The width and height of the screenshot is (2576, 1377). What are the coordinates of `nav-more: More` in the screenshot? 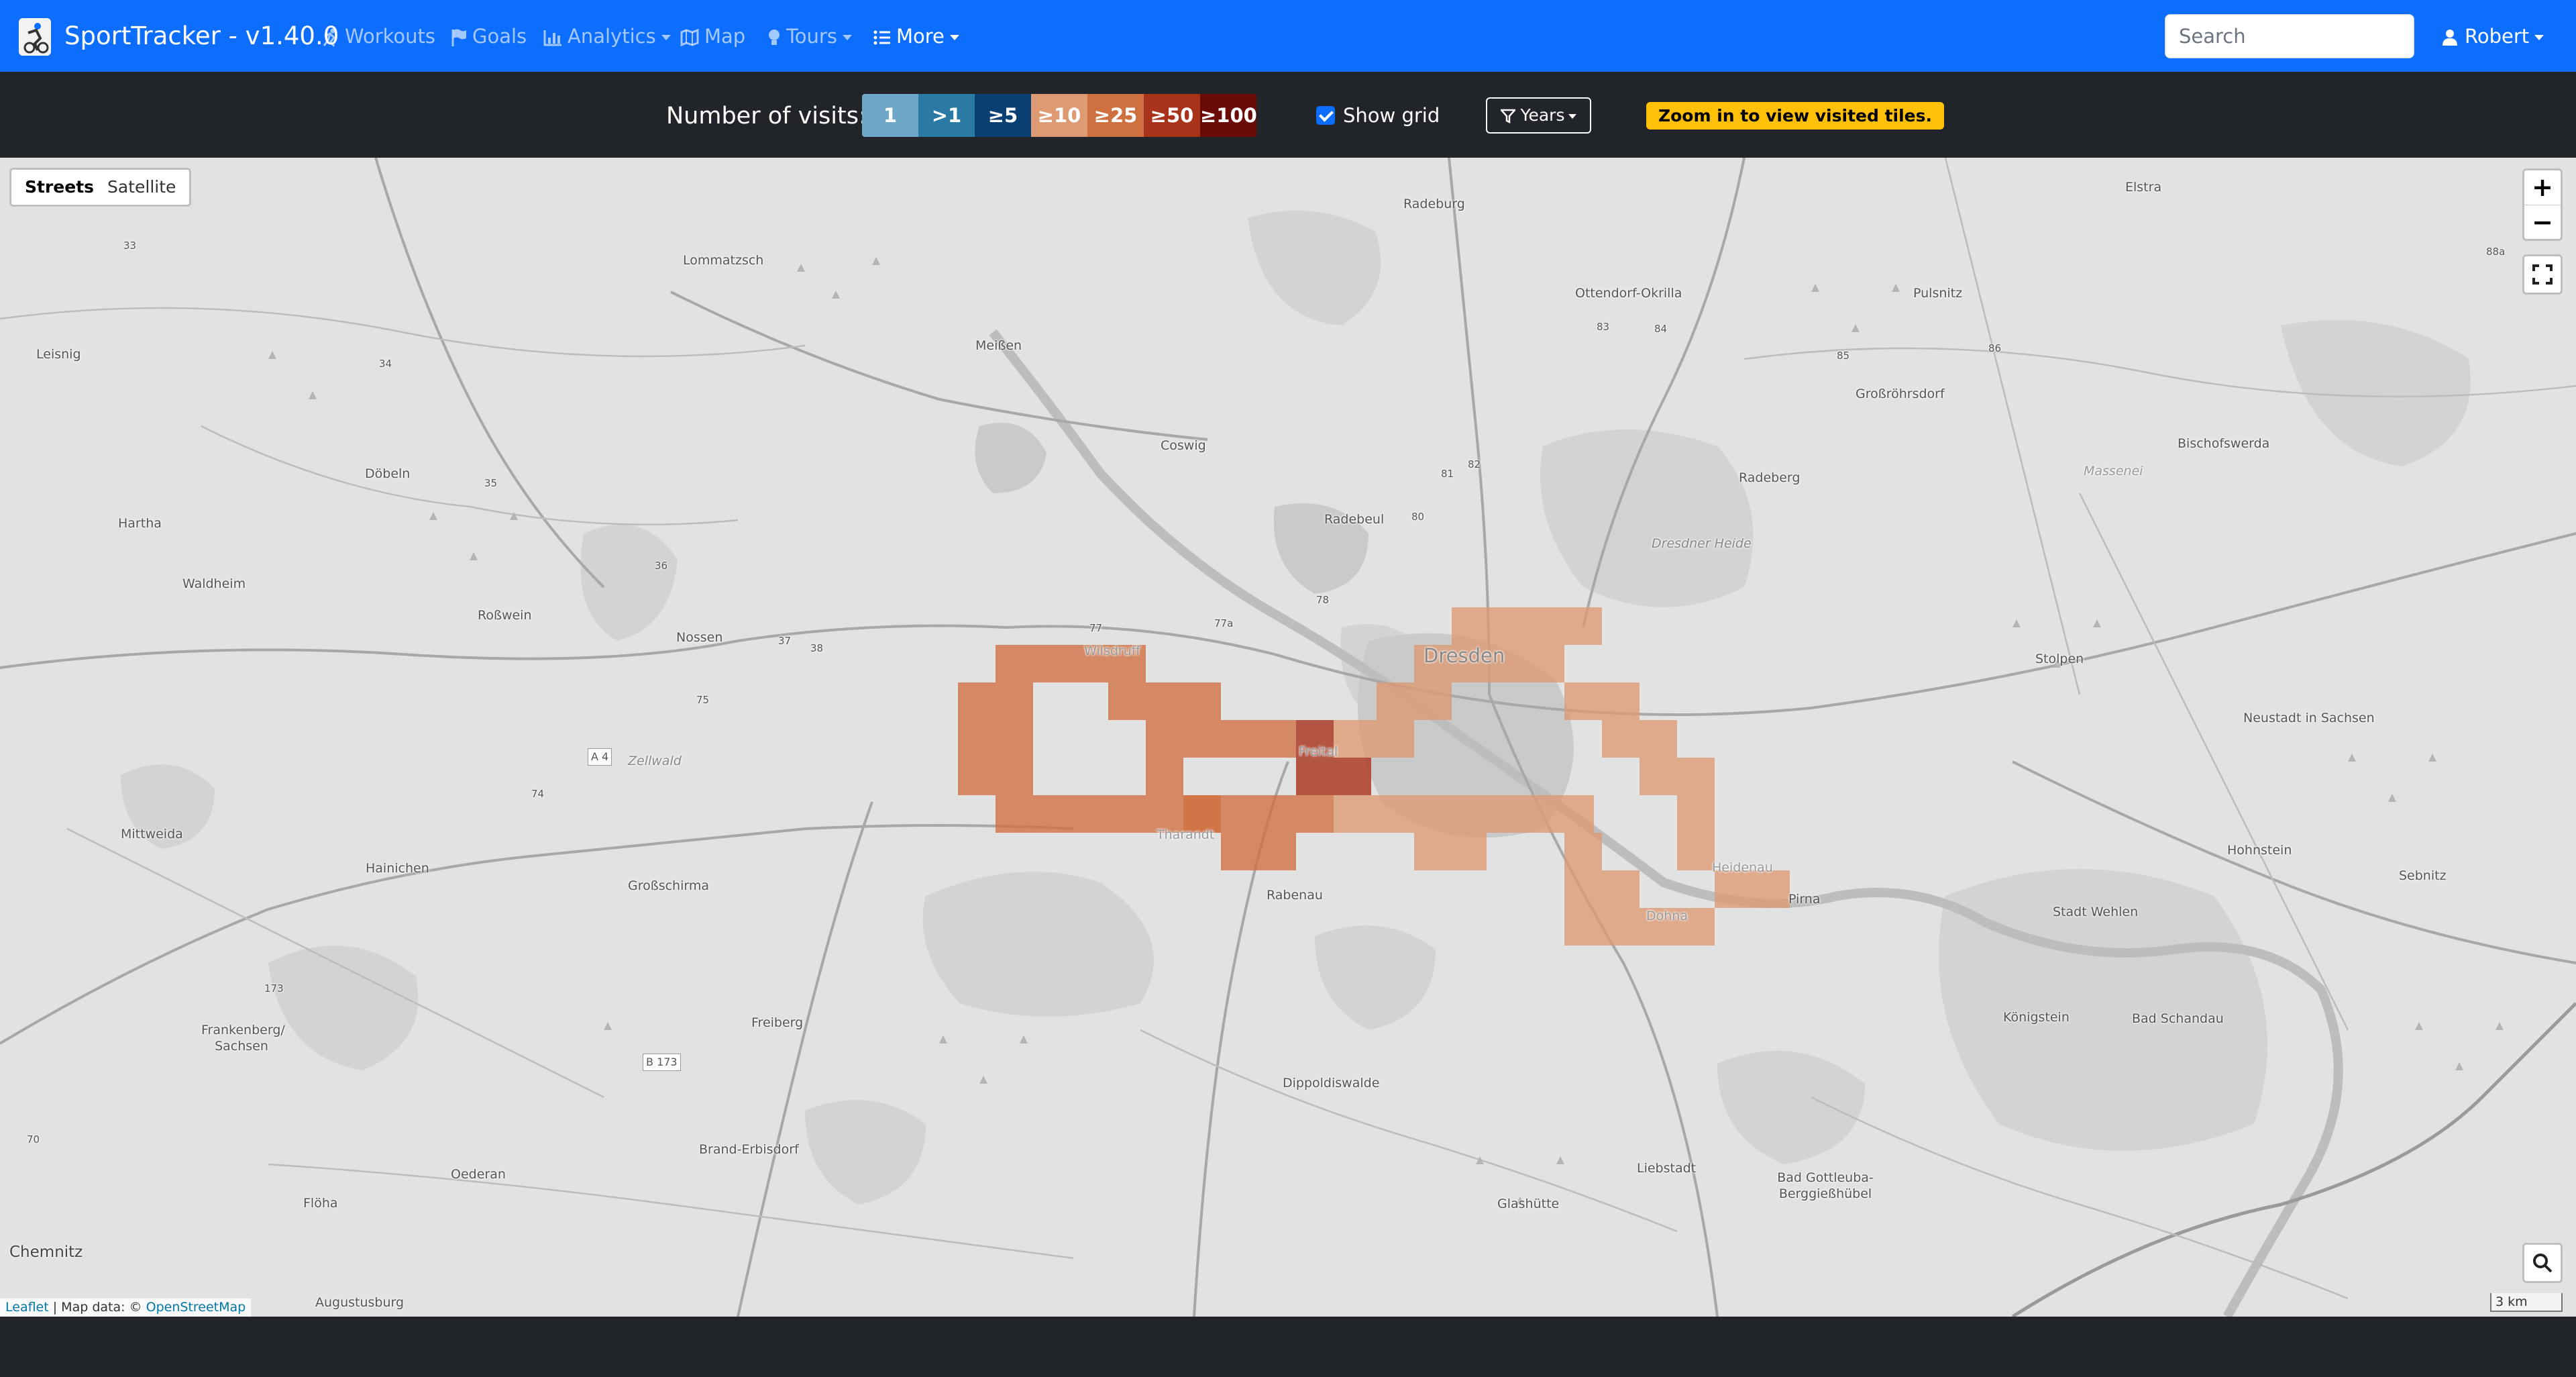 It's located at (916, 36).